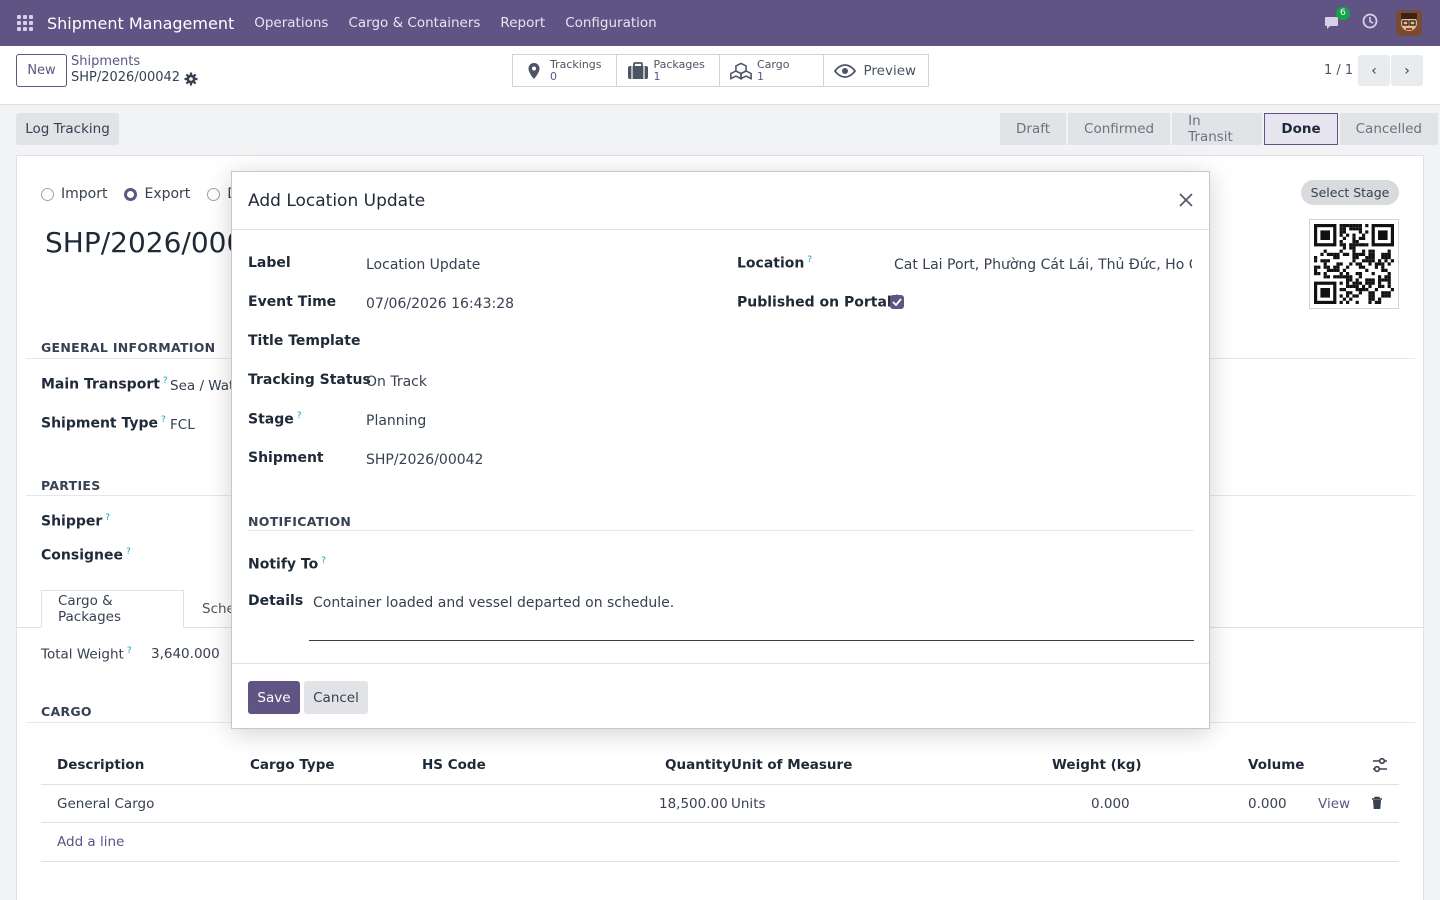  What do you see at coordinates (751, 640) in the screenshot?
I see `details-underline` at bounding box center [751, 640].